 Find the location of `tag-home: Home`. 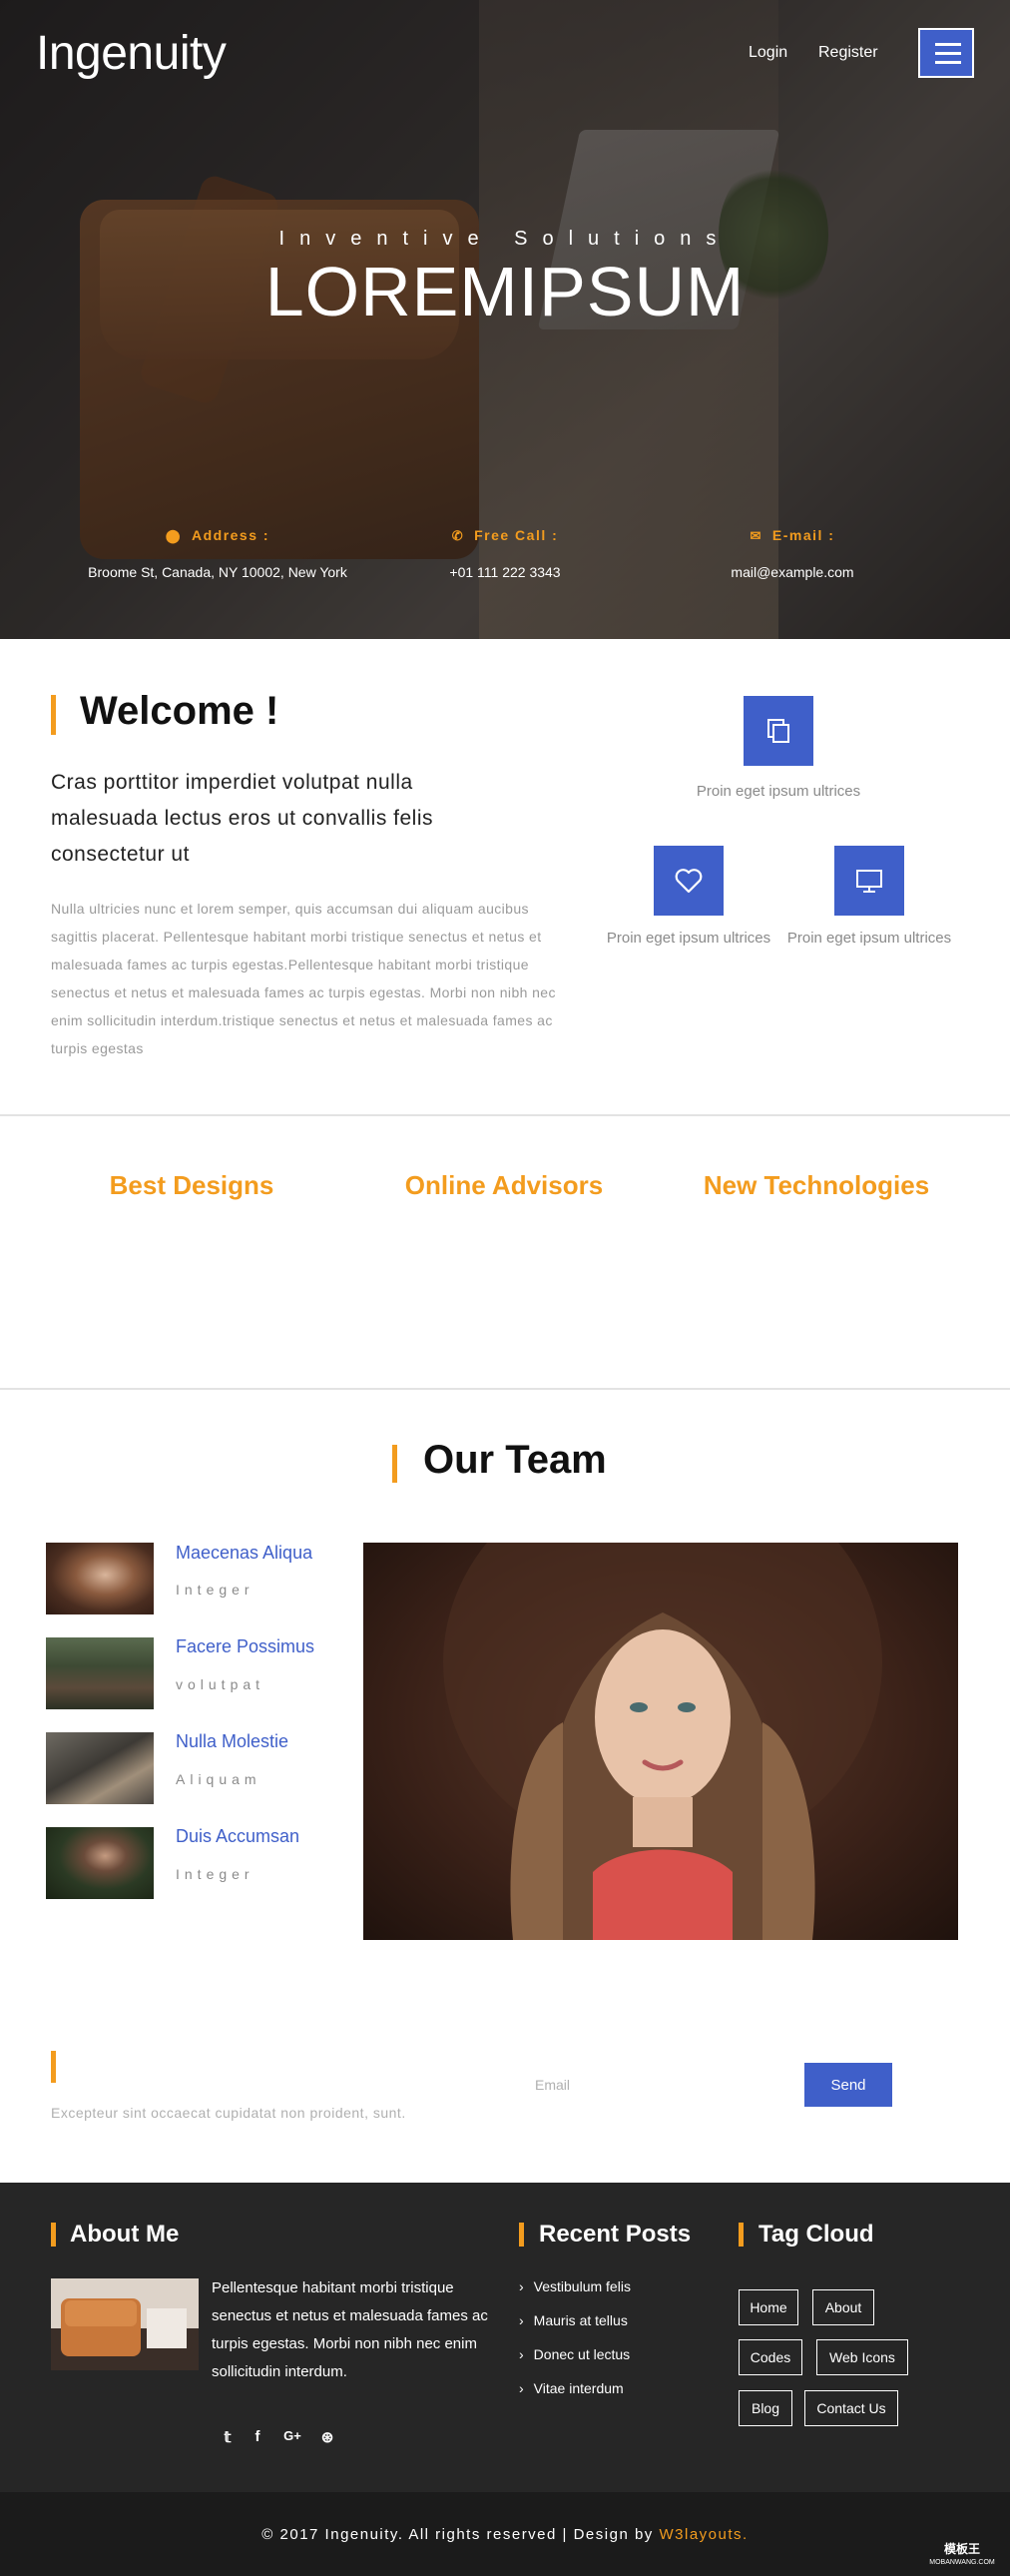

tag-home: Home is located at coordinates (768, 2307).